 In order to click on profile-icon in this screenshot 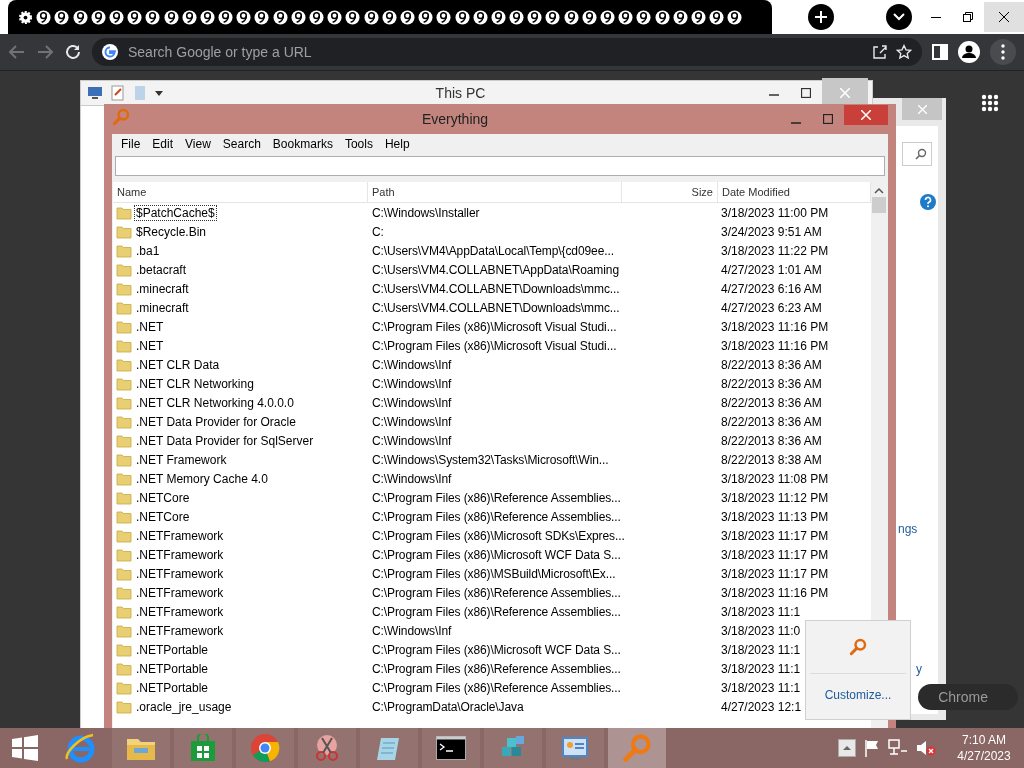, I will do `click(969, 52)`.